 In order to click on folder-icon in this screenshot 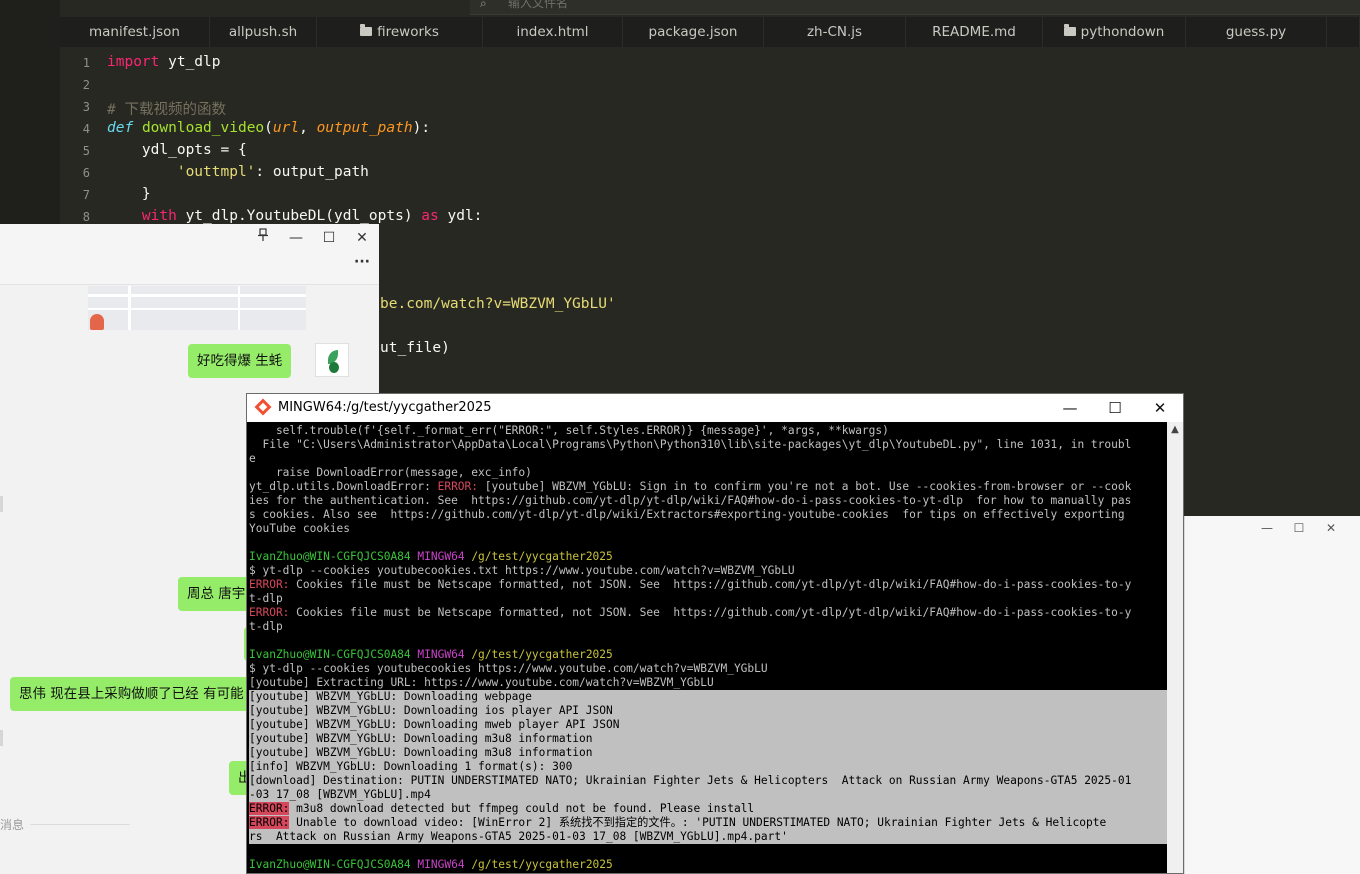, I will do `click(1069, 30)`.